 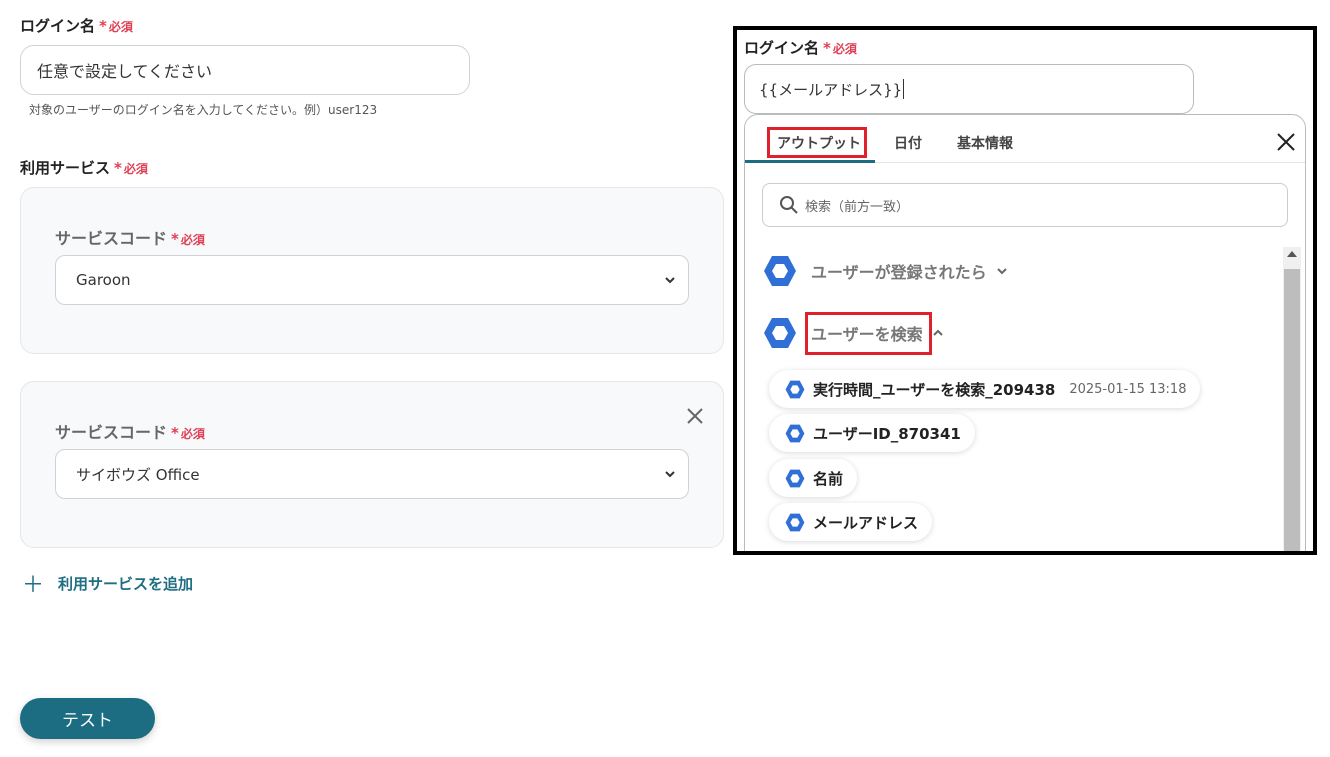 What do you see at coordinates (245, 70) in the screenshot?
I see `login-input: 任意で設定してください` at bounding box center [245, 70].